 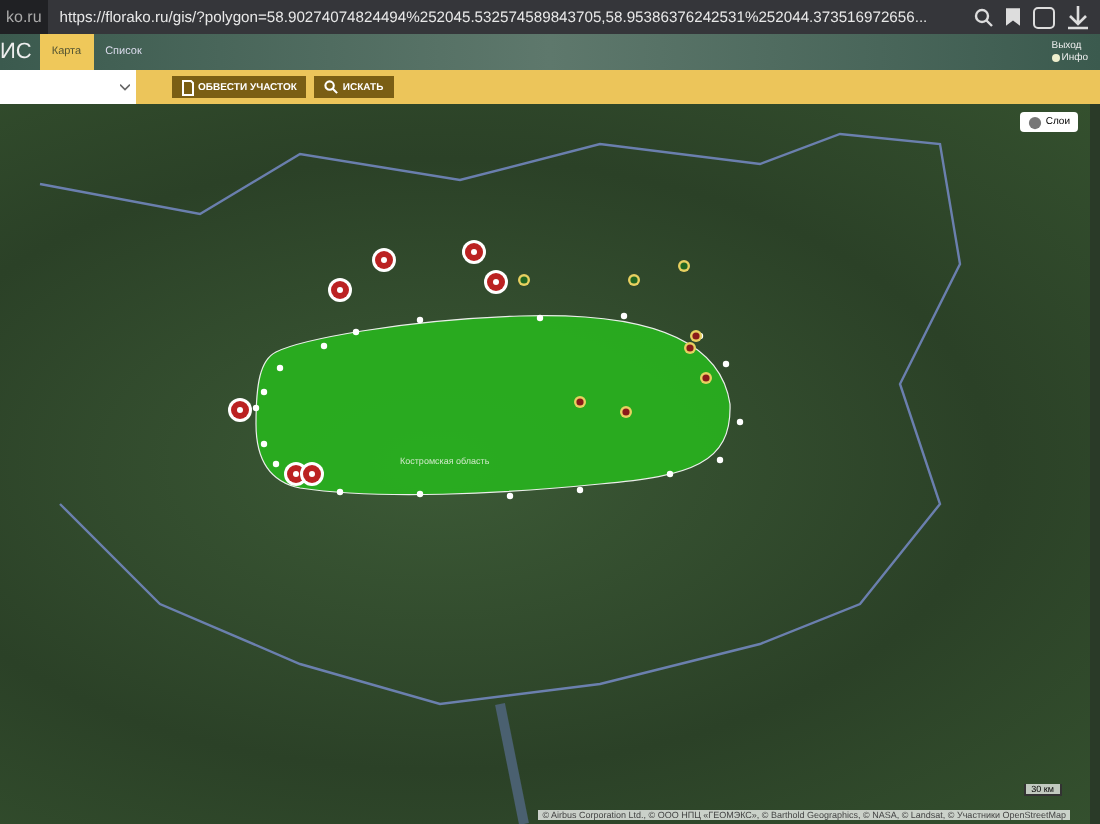 What do you see at coordinates (1034, 122) in the screenshot?
I see `layers-icon` at bounding box center [1034, 122].